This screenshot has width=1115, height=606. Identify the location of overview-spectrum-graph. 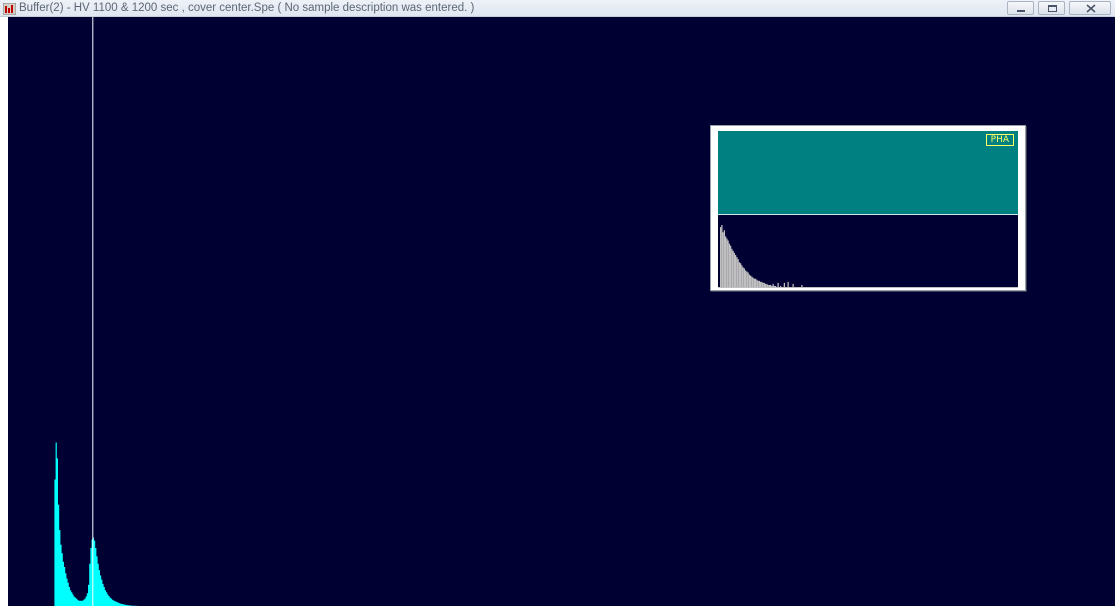
(868, 251).